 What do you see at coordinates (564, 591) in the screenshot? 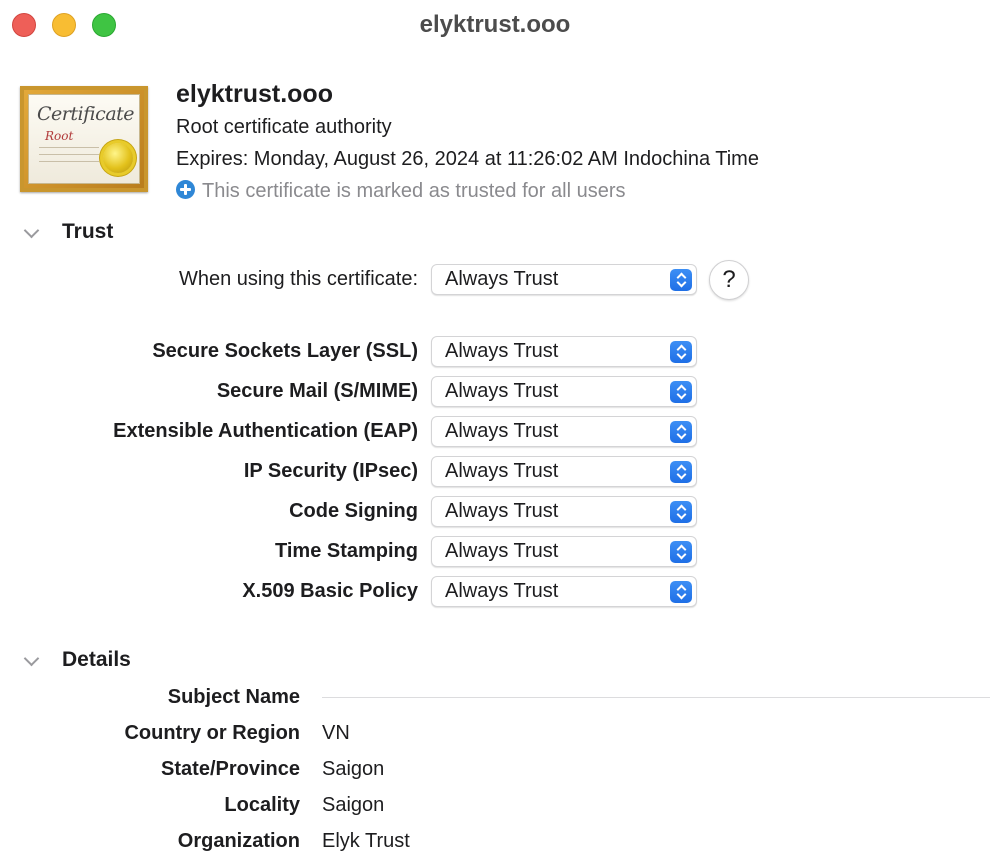
I see `policy-popup-x509: Always Trust` at bounding box center [564, 591].